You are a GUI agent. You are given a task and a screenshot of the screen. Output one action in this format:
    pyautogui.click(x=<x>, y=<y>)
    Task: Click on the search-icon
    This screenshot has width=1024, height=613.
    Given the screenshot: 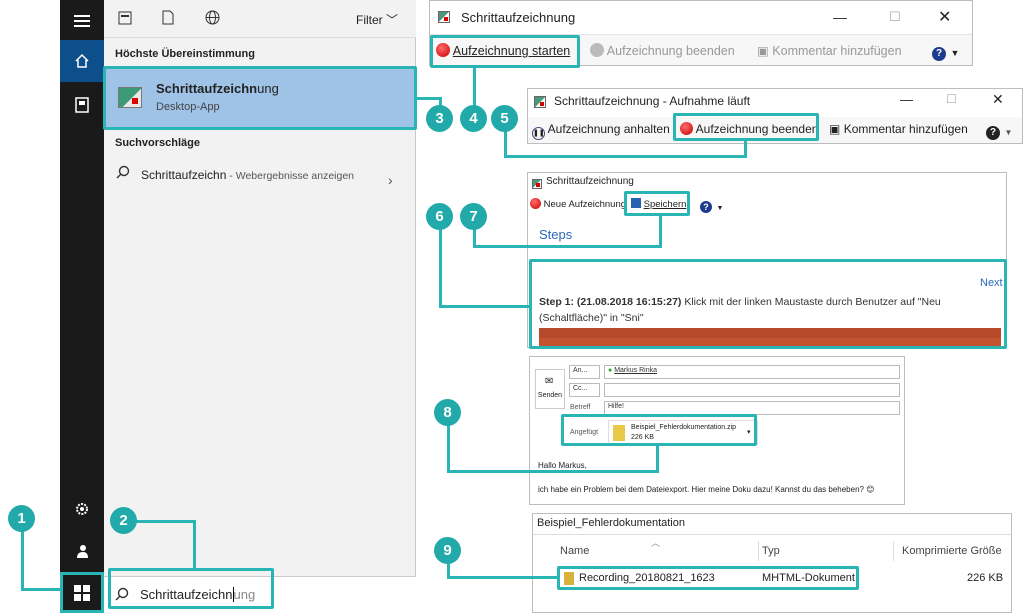 What is the action you would take?
    pyautogui.click(x=123, y=174)
    